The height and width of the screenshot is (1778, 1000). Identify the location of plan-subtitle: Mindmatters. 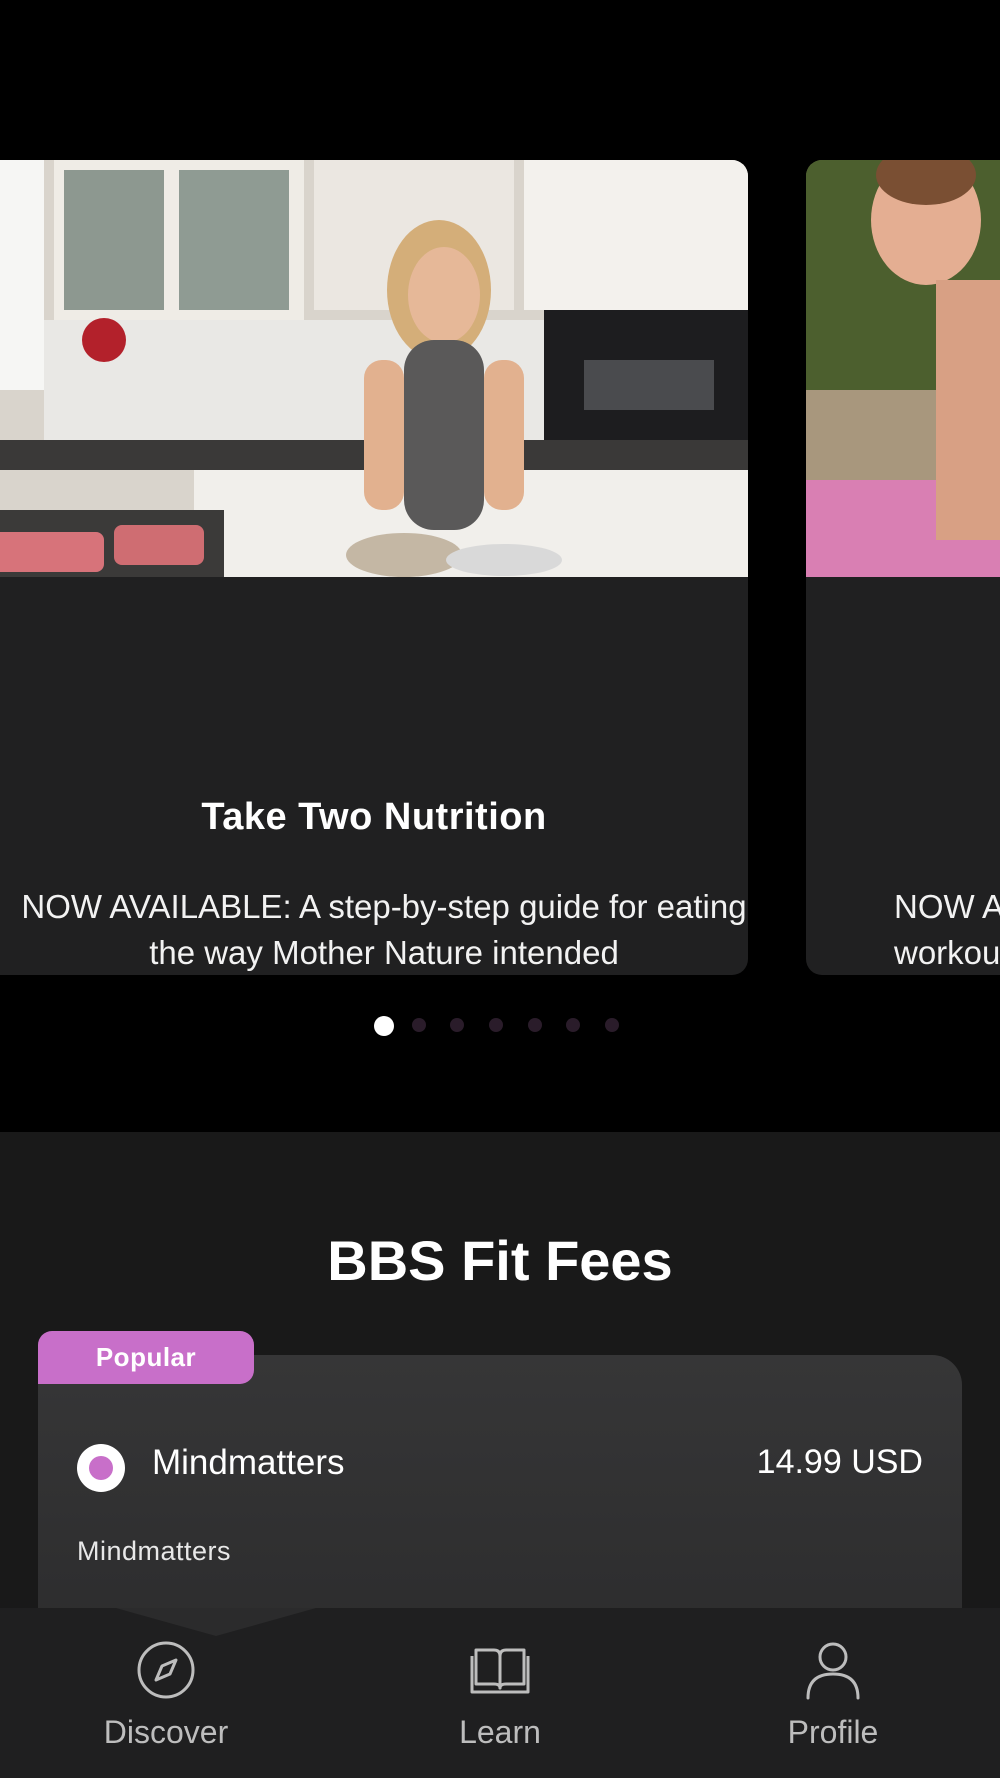
(154, 1551).